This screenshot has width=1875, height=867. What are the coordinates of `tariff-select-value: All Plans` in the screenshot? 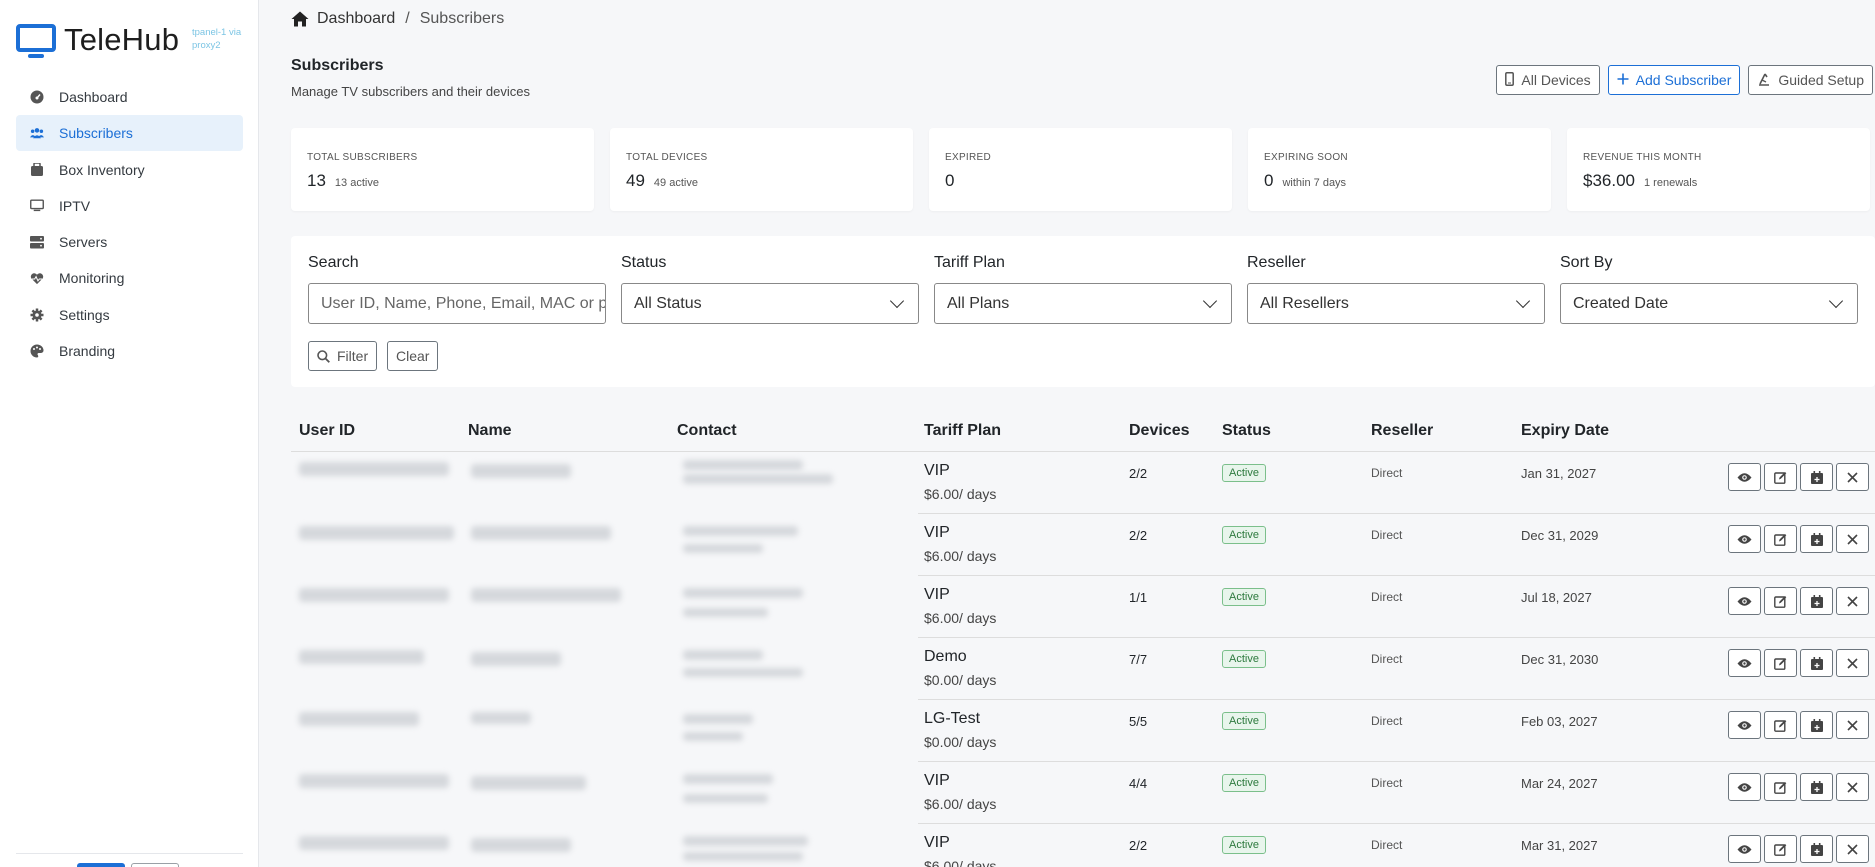 It's located at (978, 303).